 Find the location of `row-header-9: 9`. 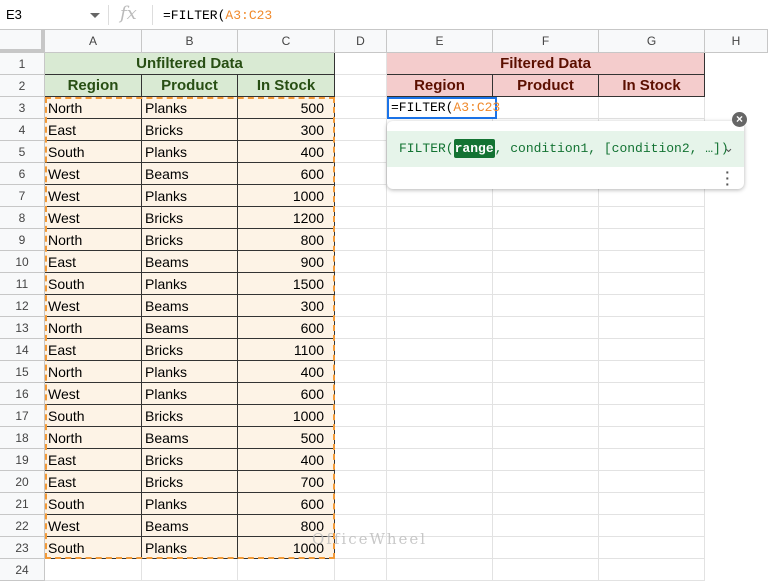

row-header-9: 9 is located at coordinates (22, 240).